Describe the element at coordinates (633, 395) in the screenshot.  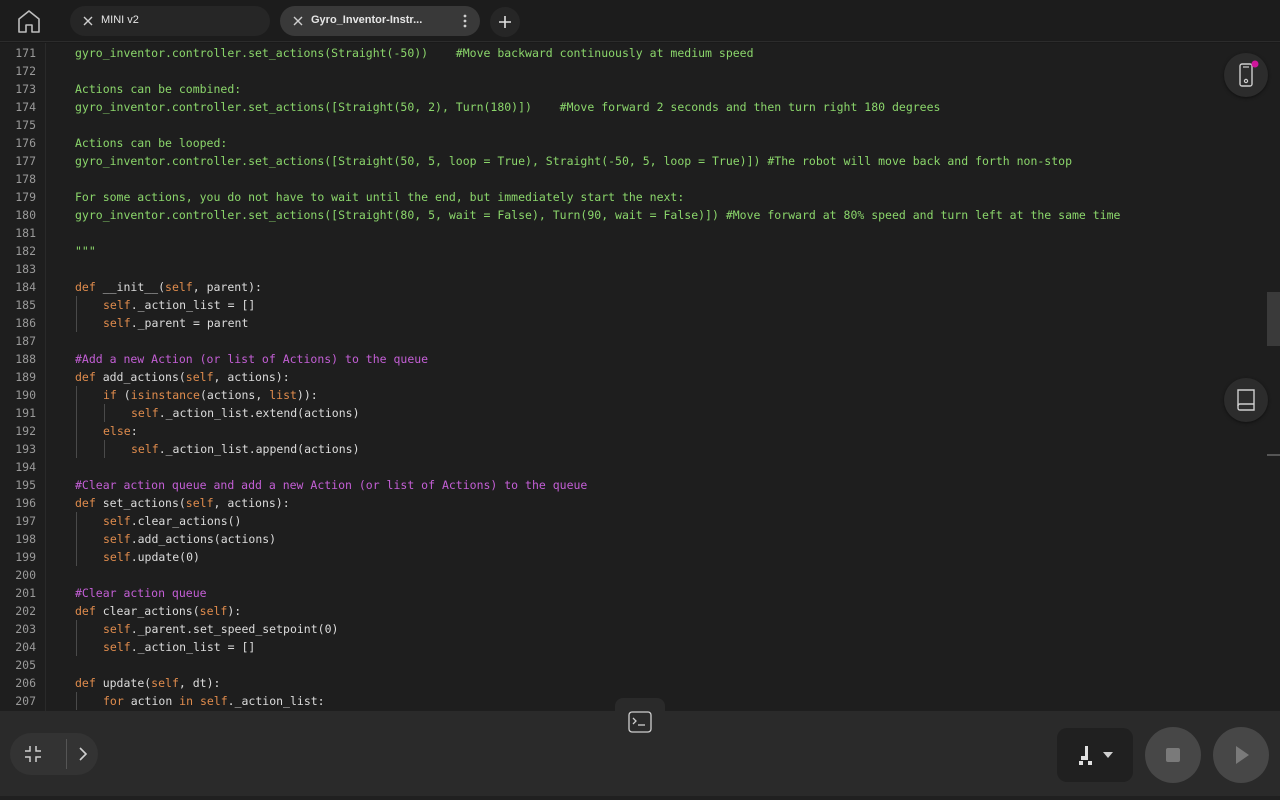
I see `code-line: 190 if (isinstance(actions, list)):` at that location.